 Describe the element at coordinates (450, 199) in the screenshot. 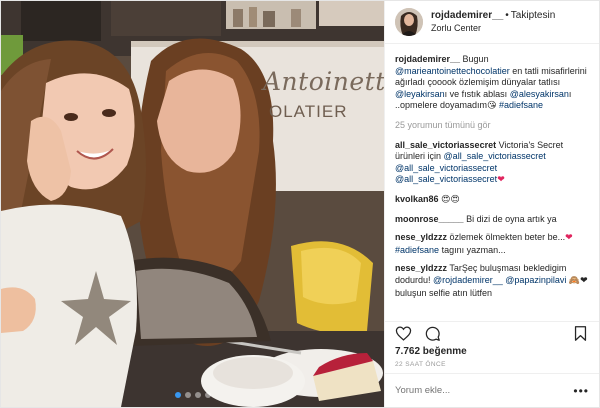

I see `heart-eyes-emoji-icon: 😍😍` at that location.